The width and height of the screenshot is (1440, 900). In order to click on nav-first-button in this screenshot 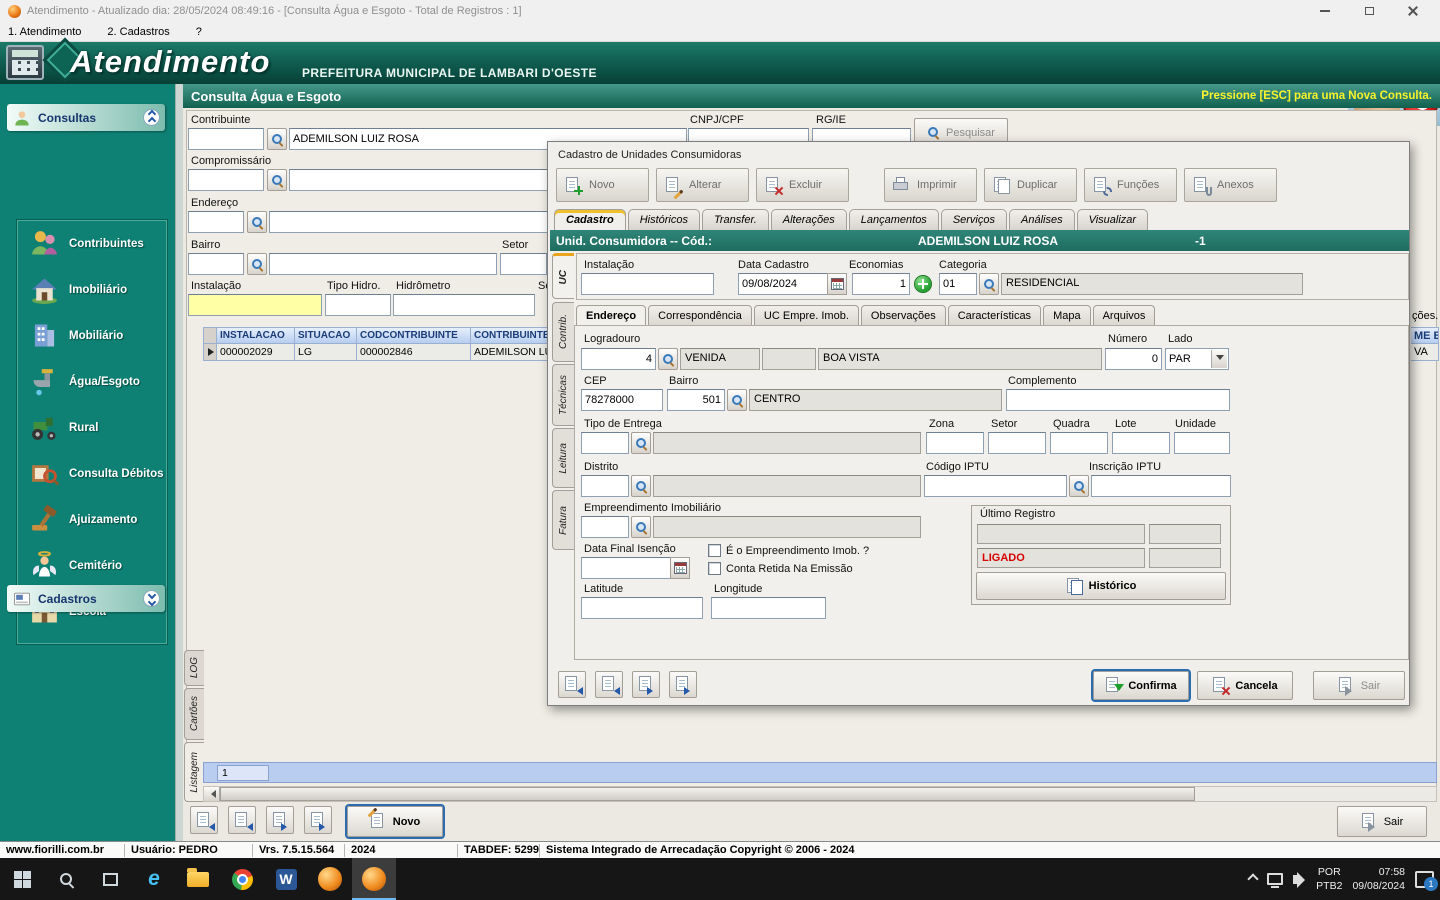, I will do `click(204, 820)`.